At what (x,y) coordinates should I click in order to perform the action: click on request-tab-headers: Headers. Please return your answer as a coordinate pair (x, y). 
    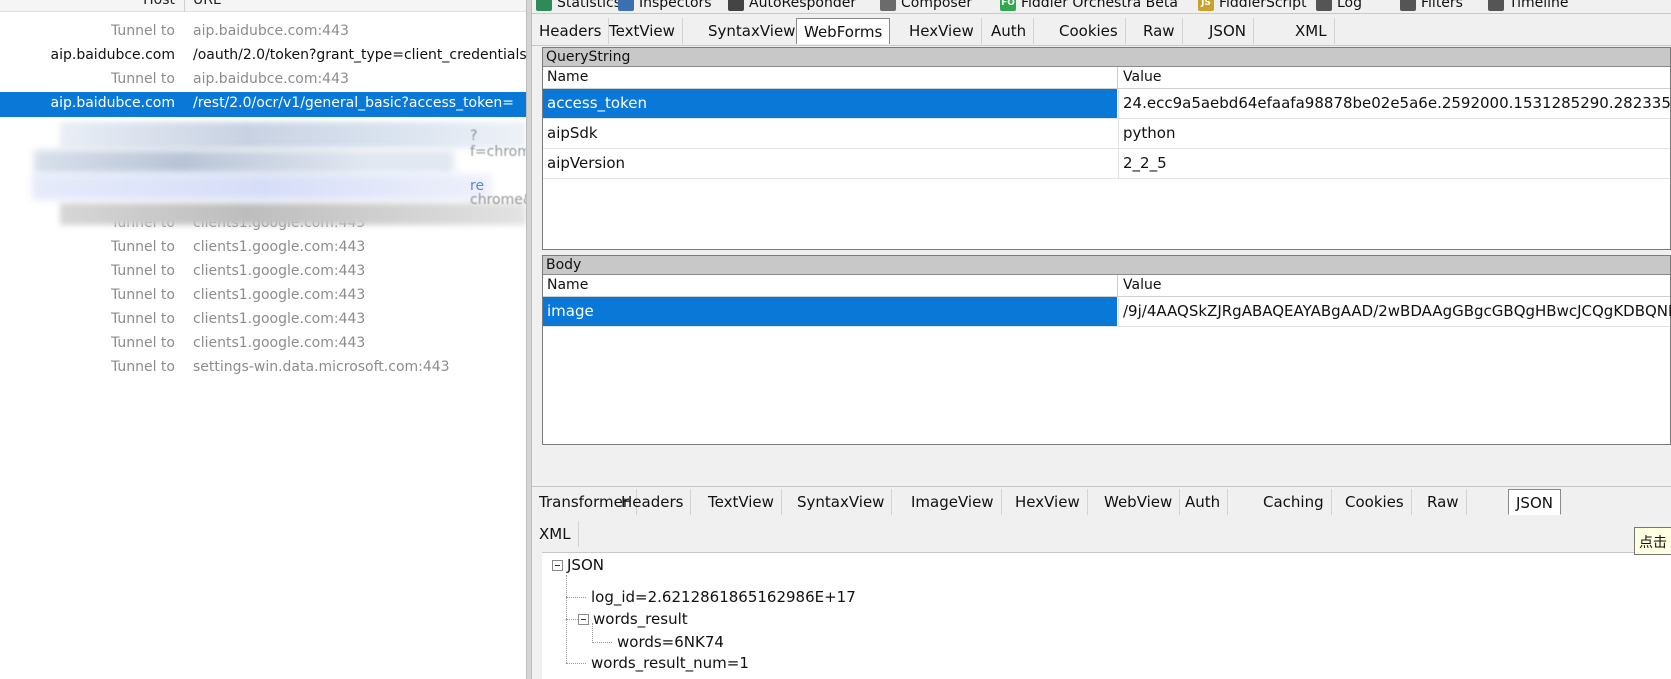
    Looking at the image, I should click on (571, 31).